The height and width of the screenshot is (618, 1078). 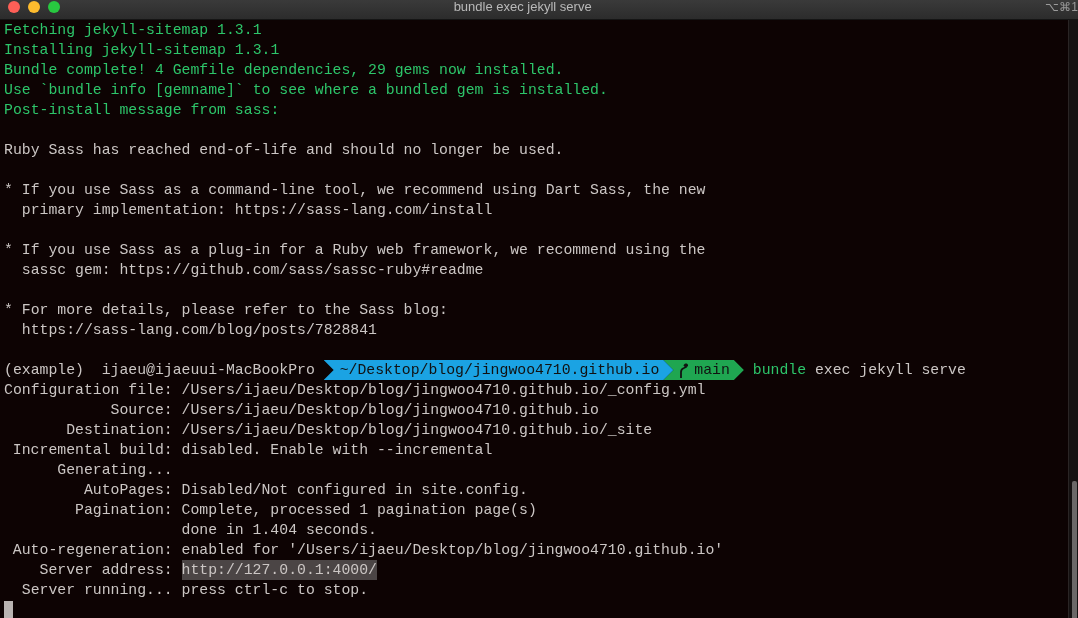 What do you see at coordinates (256, 210) in the screenshot?
I see `output-line: primary implementation: https://sass-lang.com/install` at bounding box center [256, 210].